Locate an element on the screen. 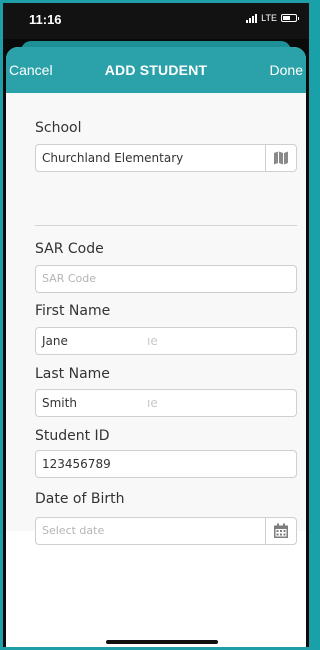 This screenshot has width=320, height=650. school-map-button is located at coordinates (280, 158).